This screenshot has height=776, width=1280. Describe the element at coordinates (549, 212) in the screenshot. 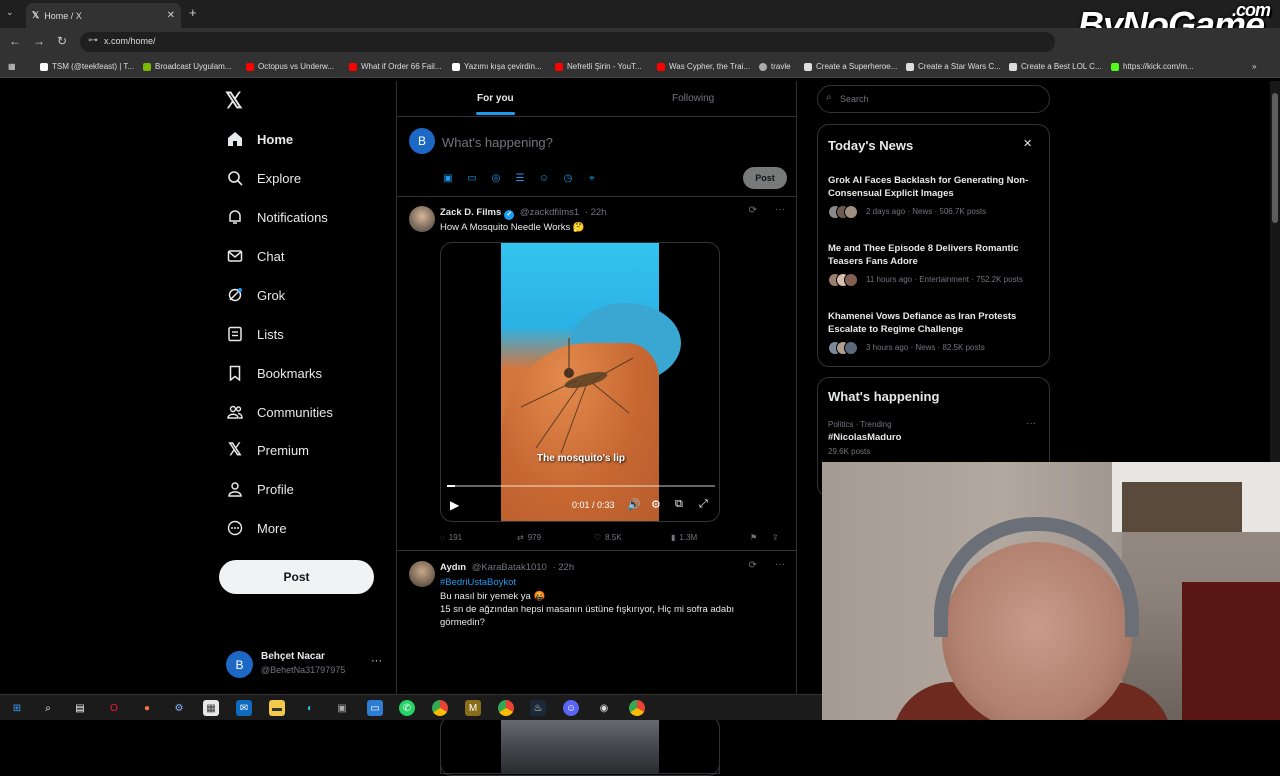

I see `tweet-handle: @zackdfilms1` at that location.